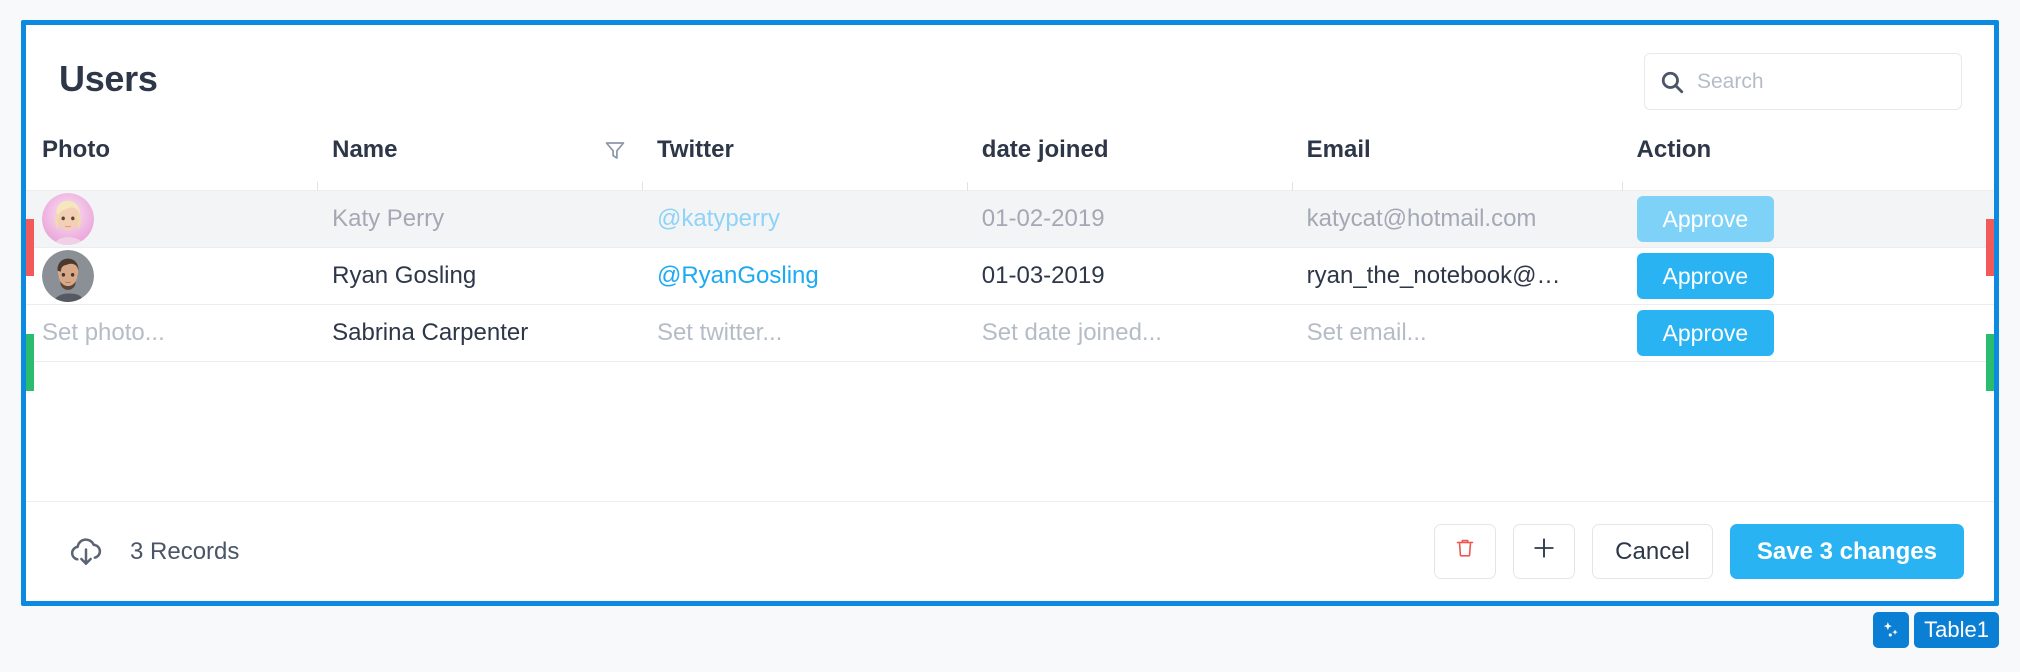  What do you see at coordinates (615, 150) in the screenshot?
I see `funnel-icon` at bounding box center [615, 150].